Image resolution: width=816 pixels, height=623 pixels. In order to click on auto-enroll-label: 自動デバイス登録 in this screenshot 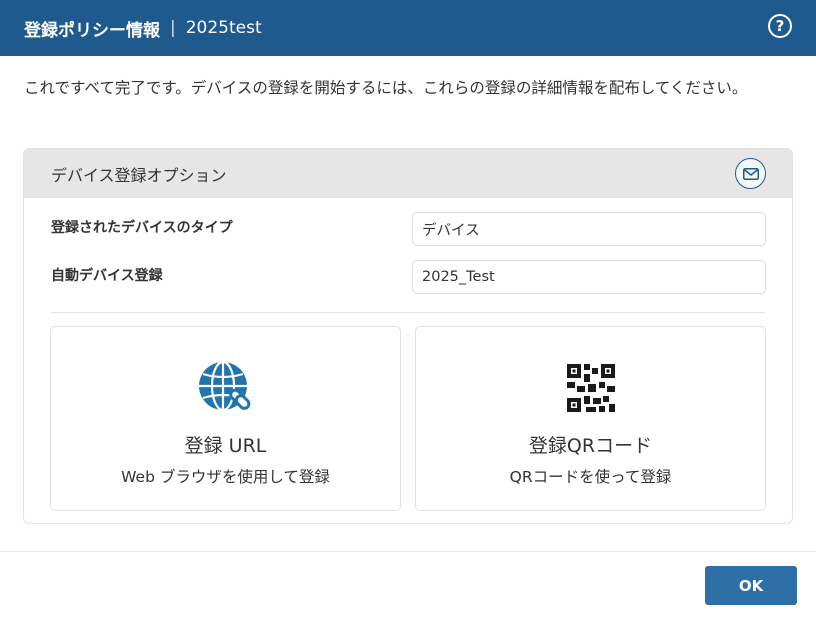, I will do `click(107, 276)`.